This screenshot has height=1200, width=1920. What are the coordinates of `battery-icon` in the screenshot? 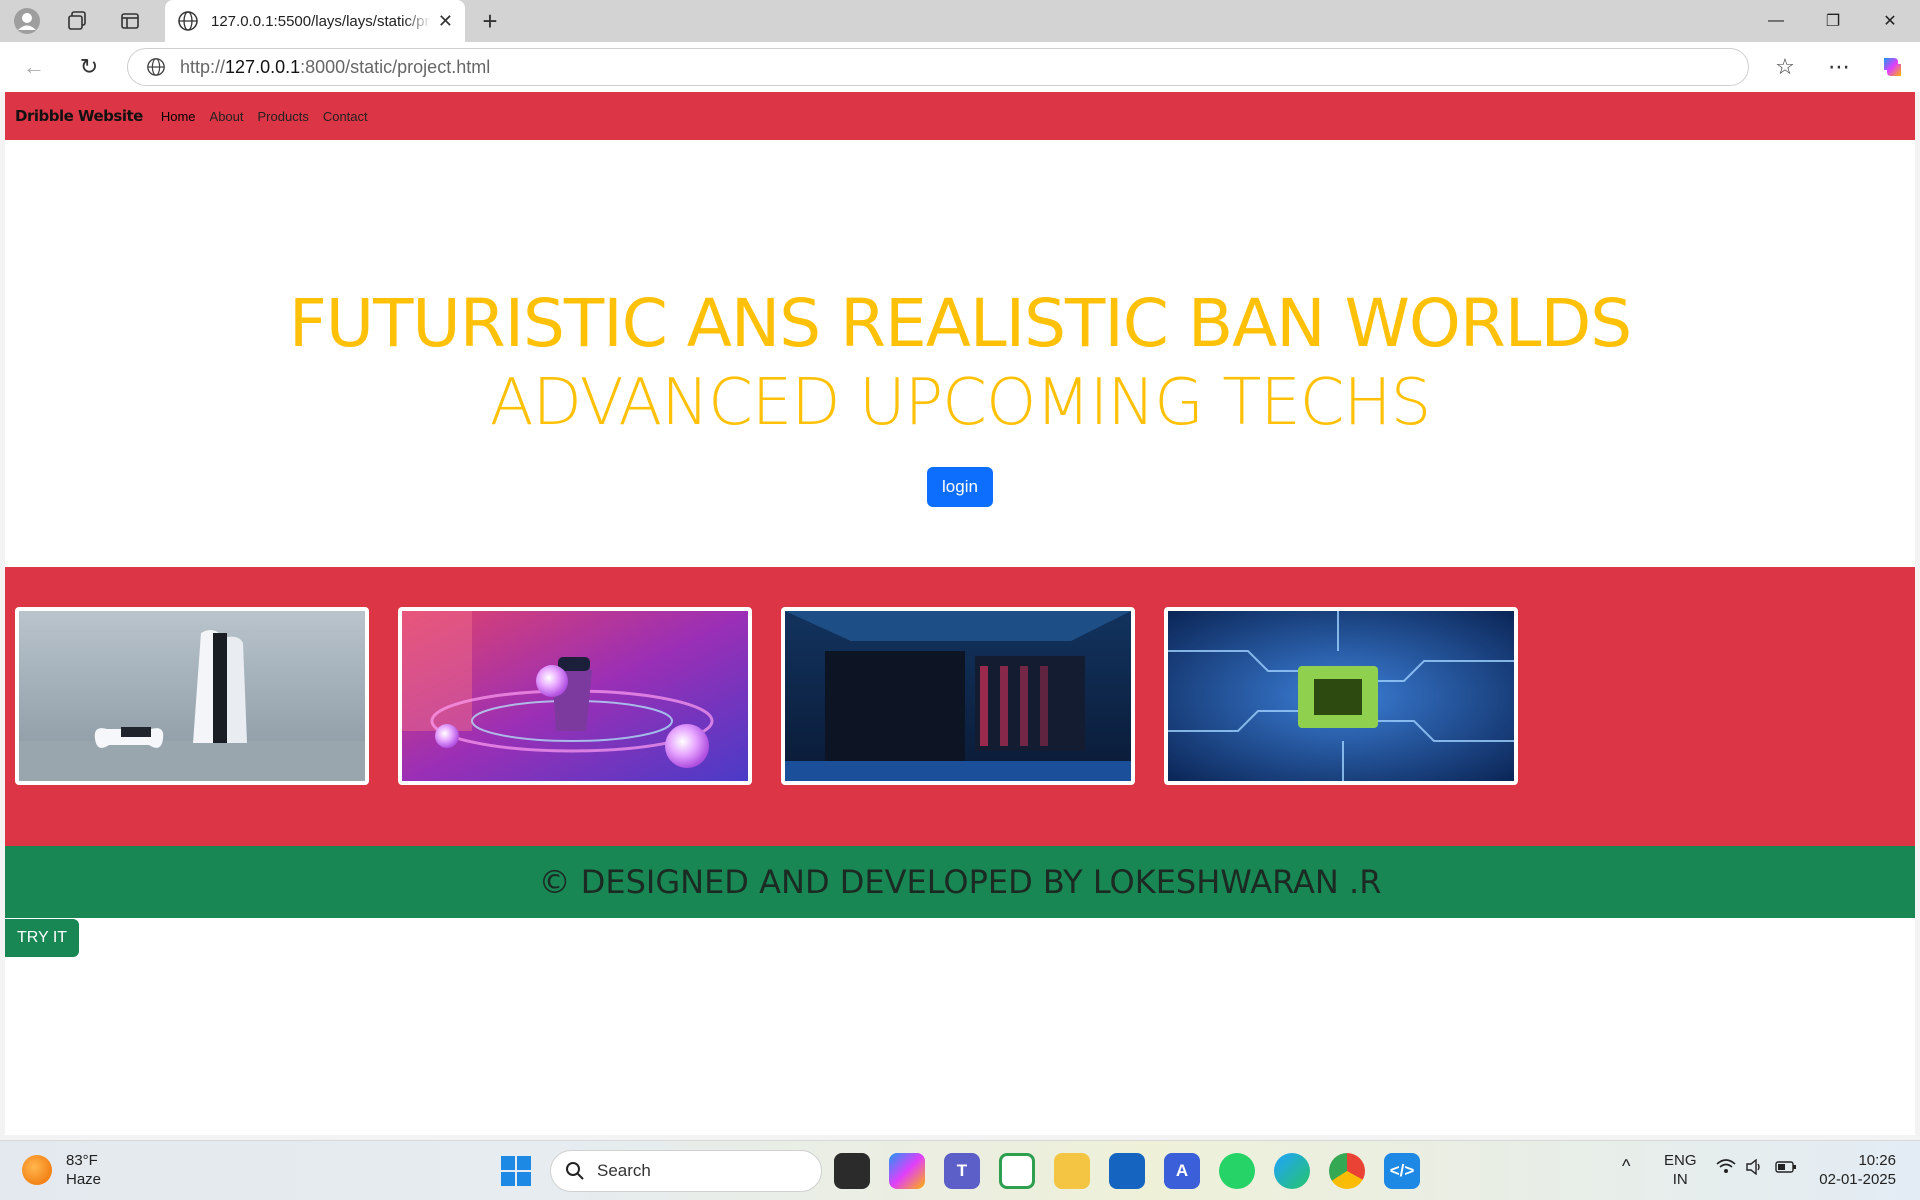 It's located at (1786, 1169).